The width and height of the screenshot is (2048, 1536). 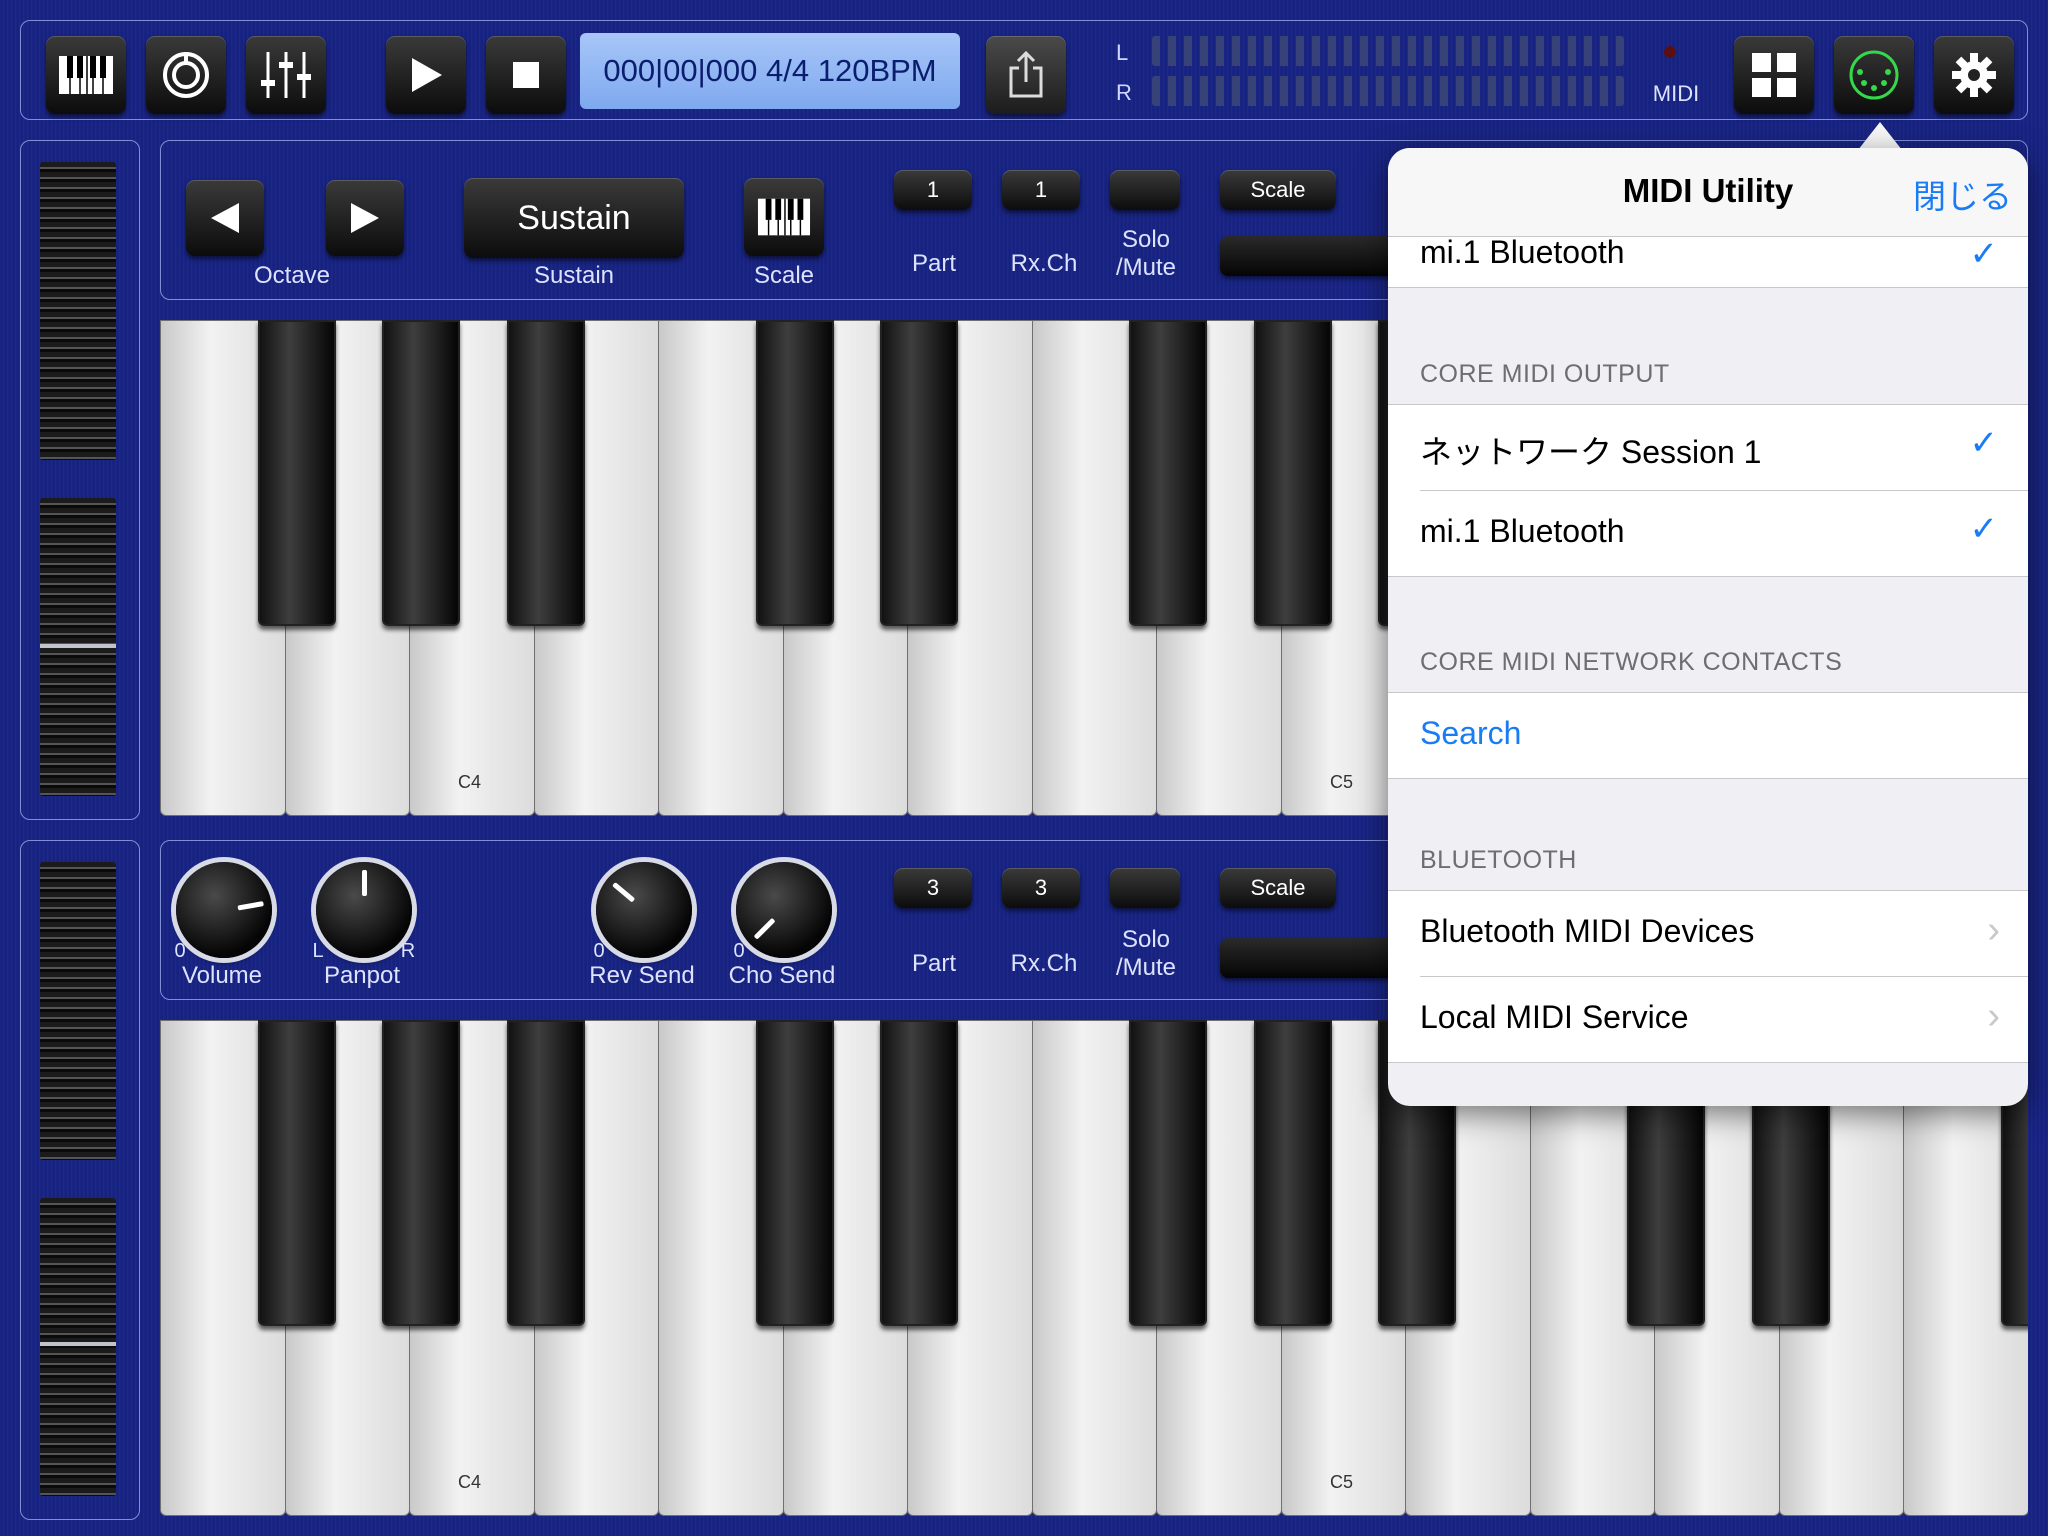 I want to click on rev-send-knob, so click(x=644, y=910).